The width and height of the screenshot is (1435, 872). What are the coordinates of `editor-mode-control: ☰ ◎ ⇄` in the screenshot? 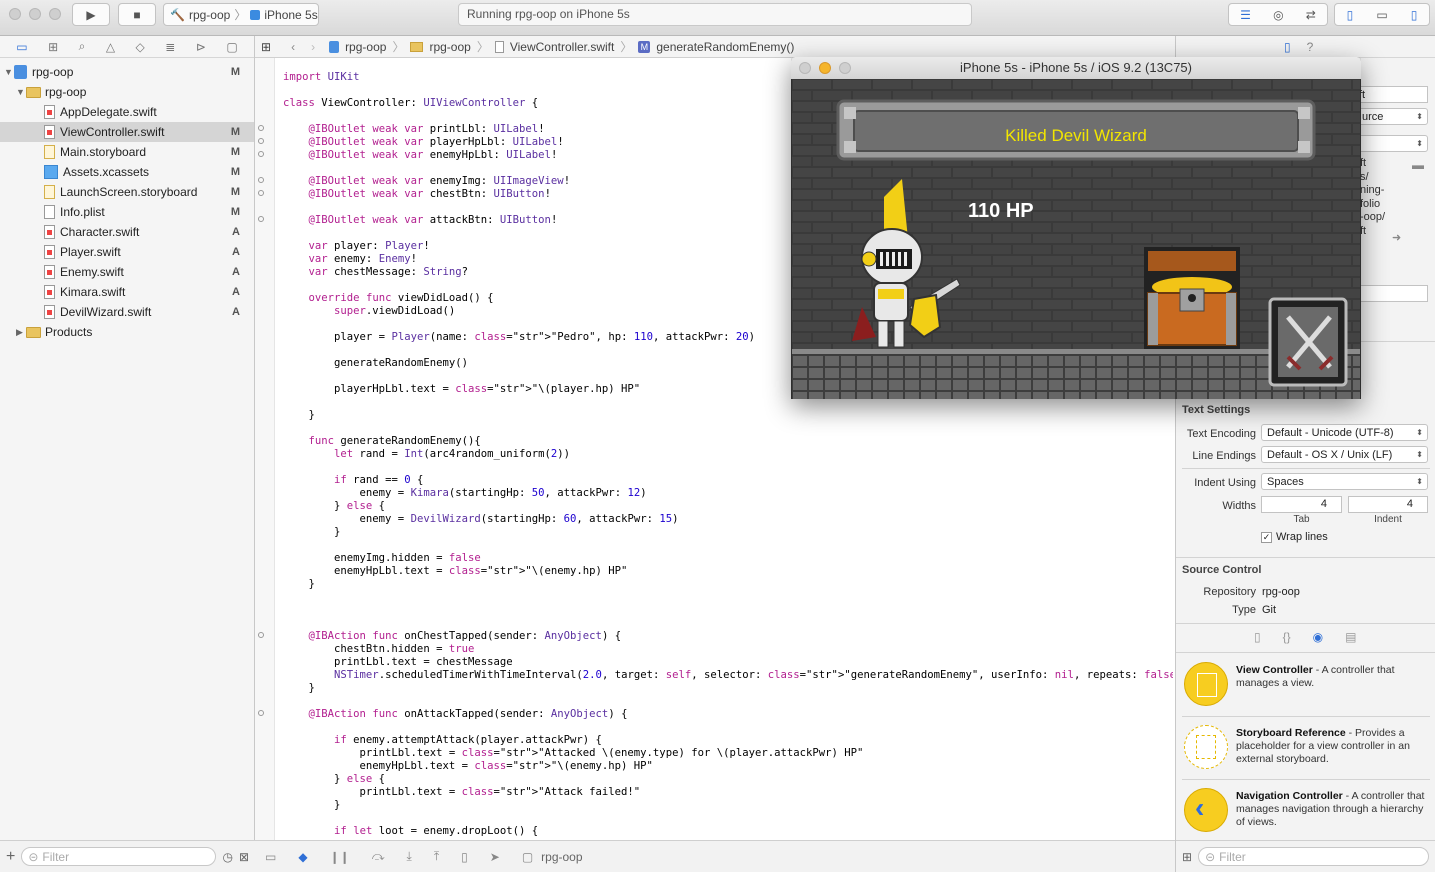 It's located at (1278, 14).